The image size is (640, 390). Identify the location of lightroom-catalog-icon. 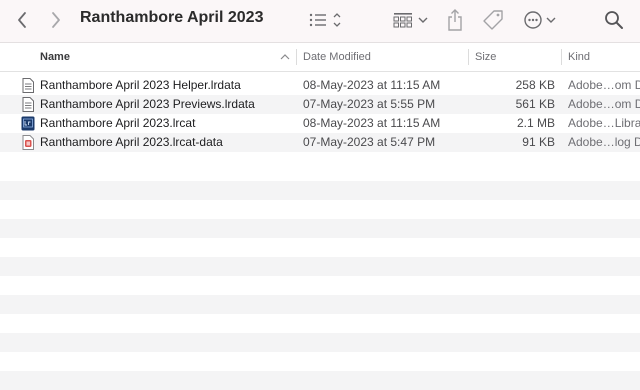
(28, 123).